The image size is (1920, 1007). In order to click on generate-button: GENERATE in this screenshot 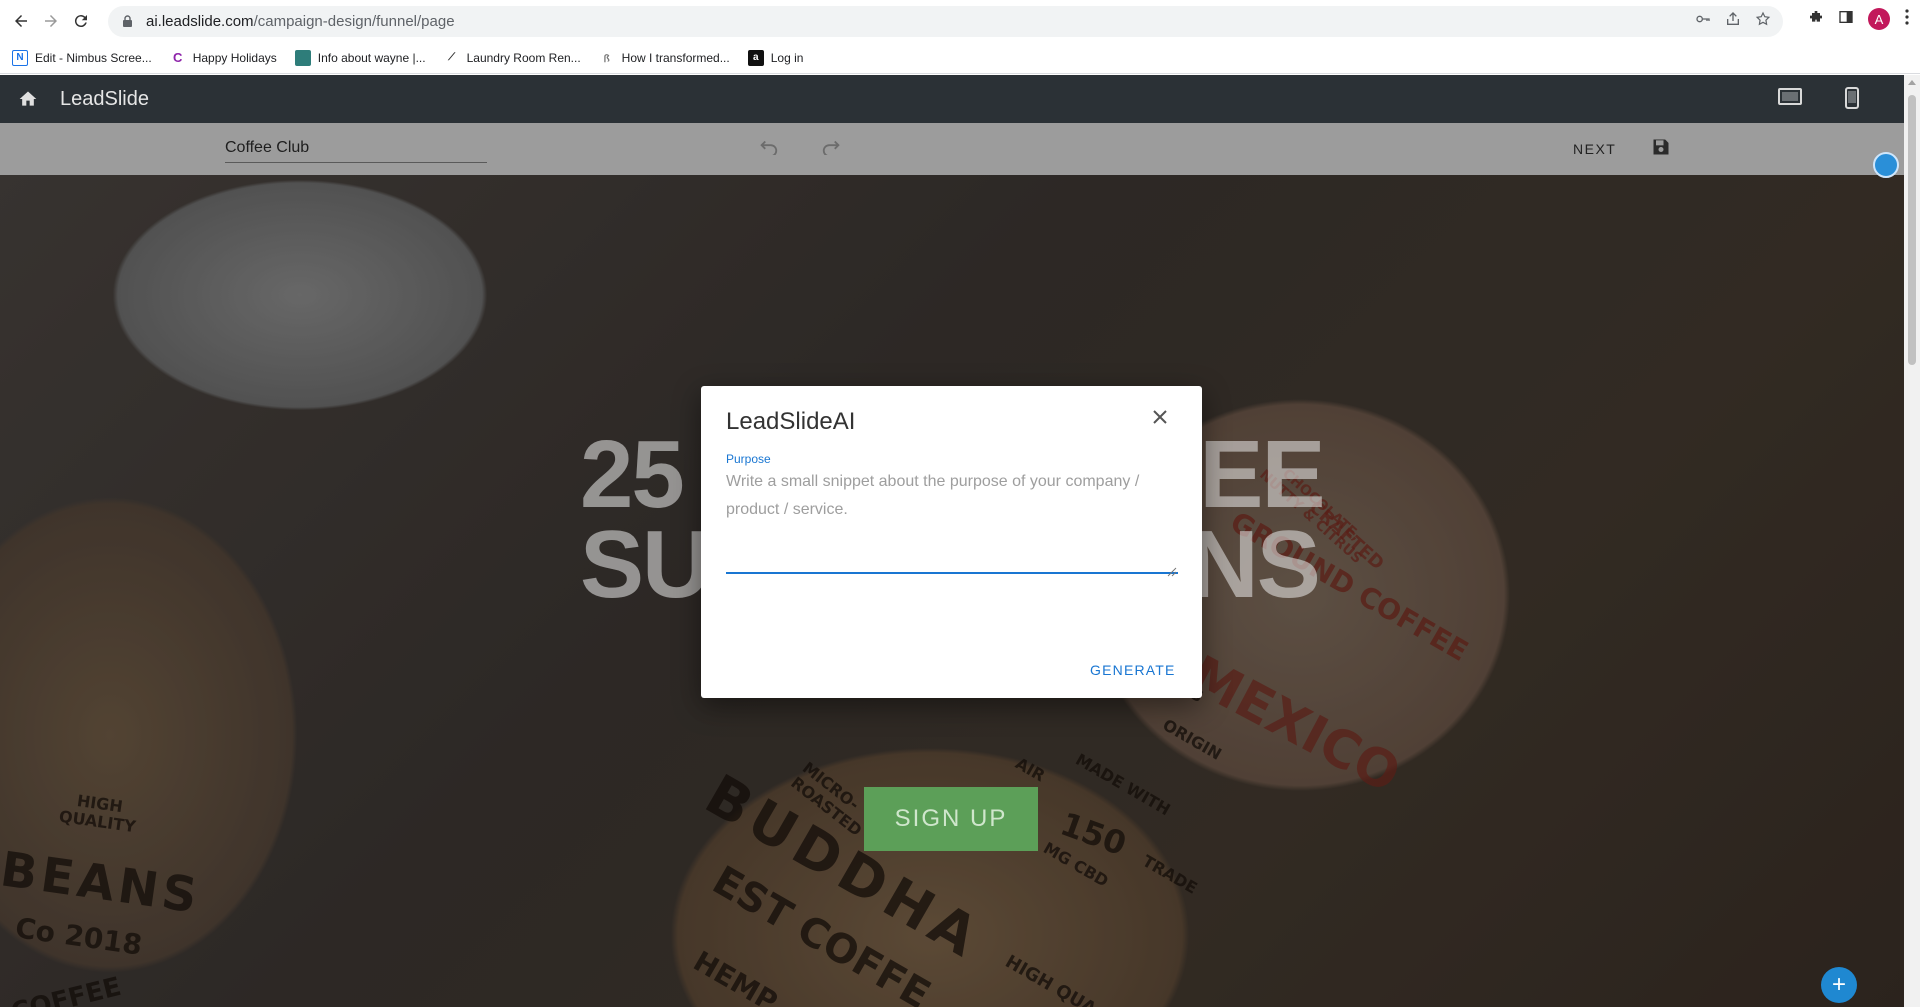, I will do `click(1133, 670)`.